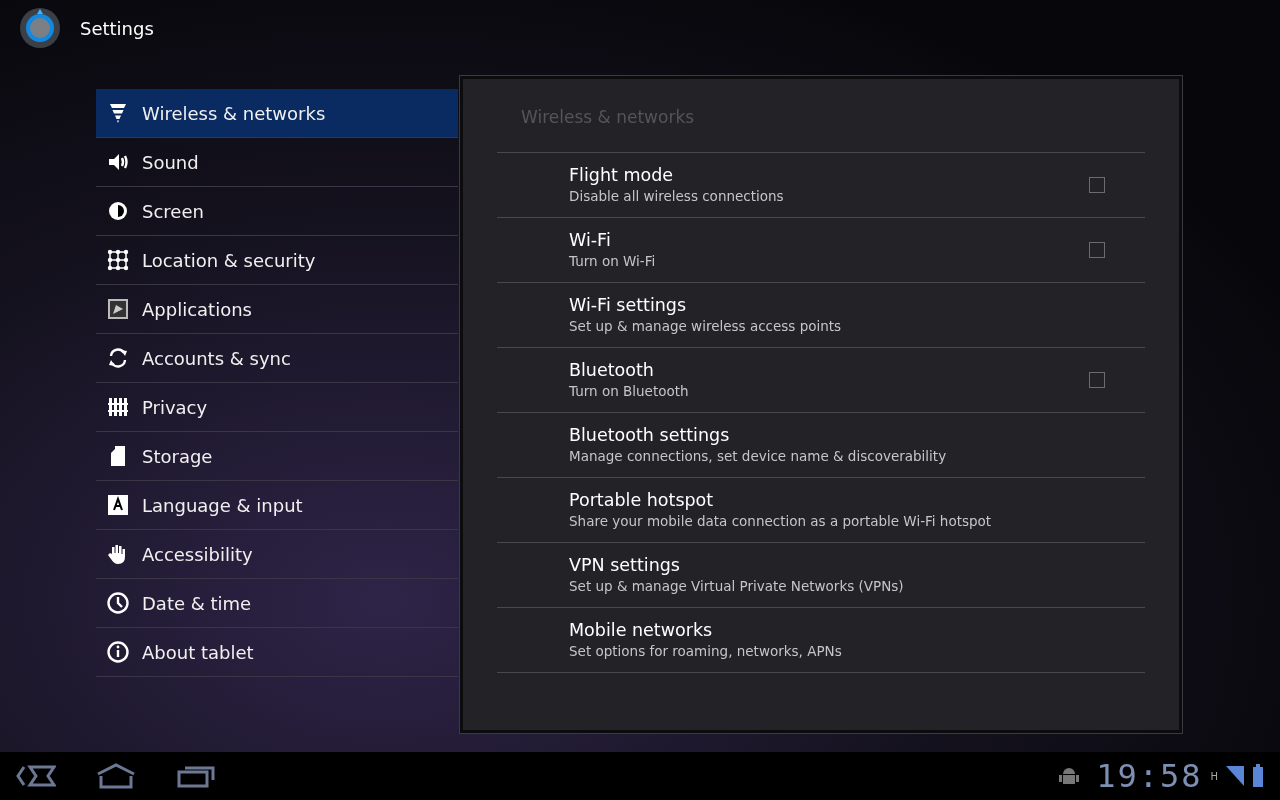 The width and height of the screenshot is (1280, 800). Describe the element at coordinates (821, 380) in the screenshot. I see `settings-row: Bluetooth Turn on Bluetooth` at that location.